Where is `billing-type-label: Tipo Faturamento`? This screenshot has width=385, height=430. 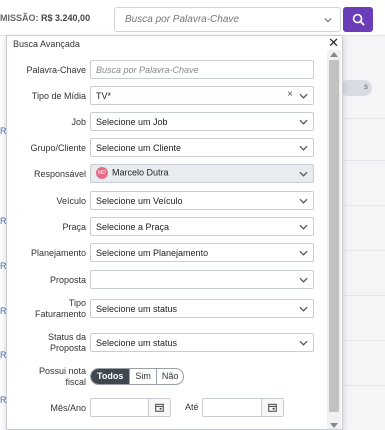 billing-type-label: Tipo Faturamento is located at coordinates (60, 309).